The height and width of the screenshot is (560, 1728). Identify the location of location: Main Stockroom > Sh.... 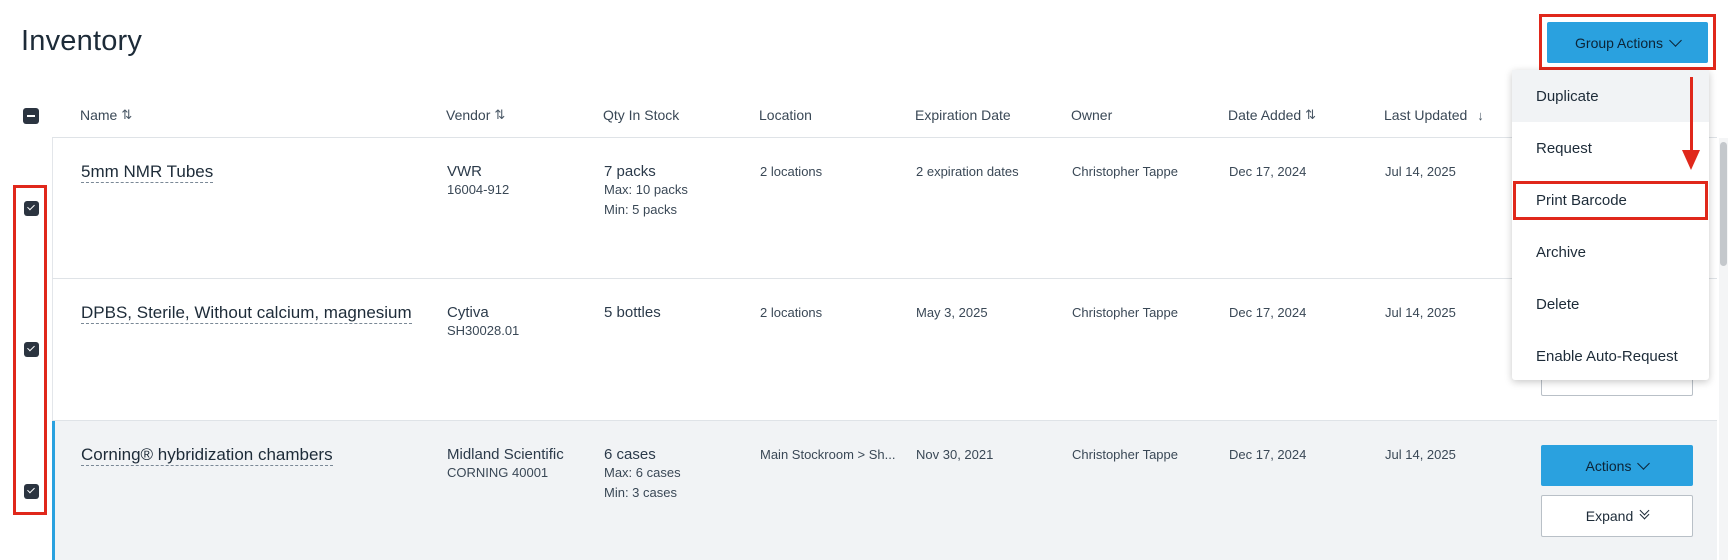
(828, 454).